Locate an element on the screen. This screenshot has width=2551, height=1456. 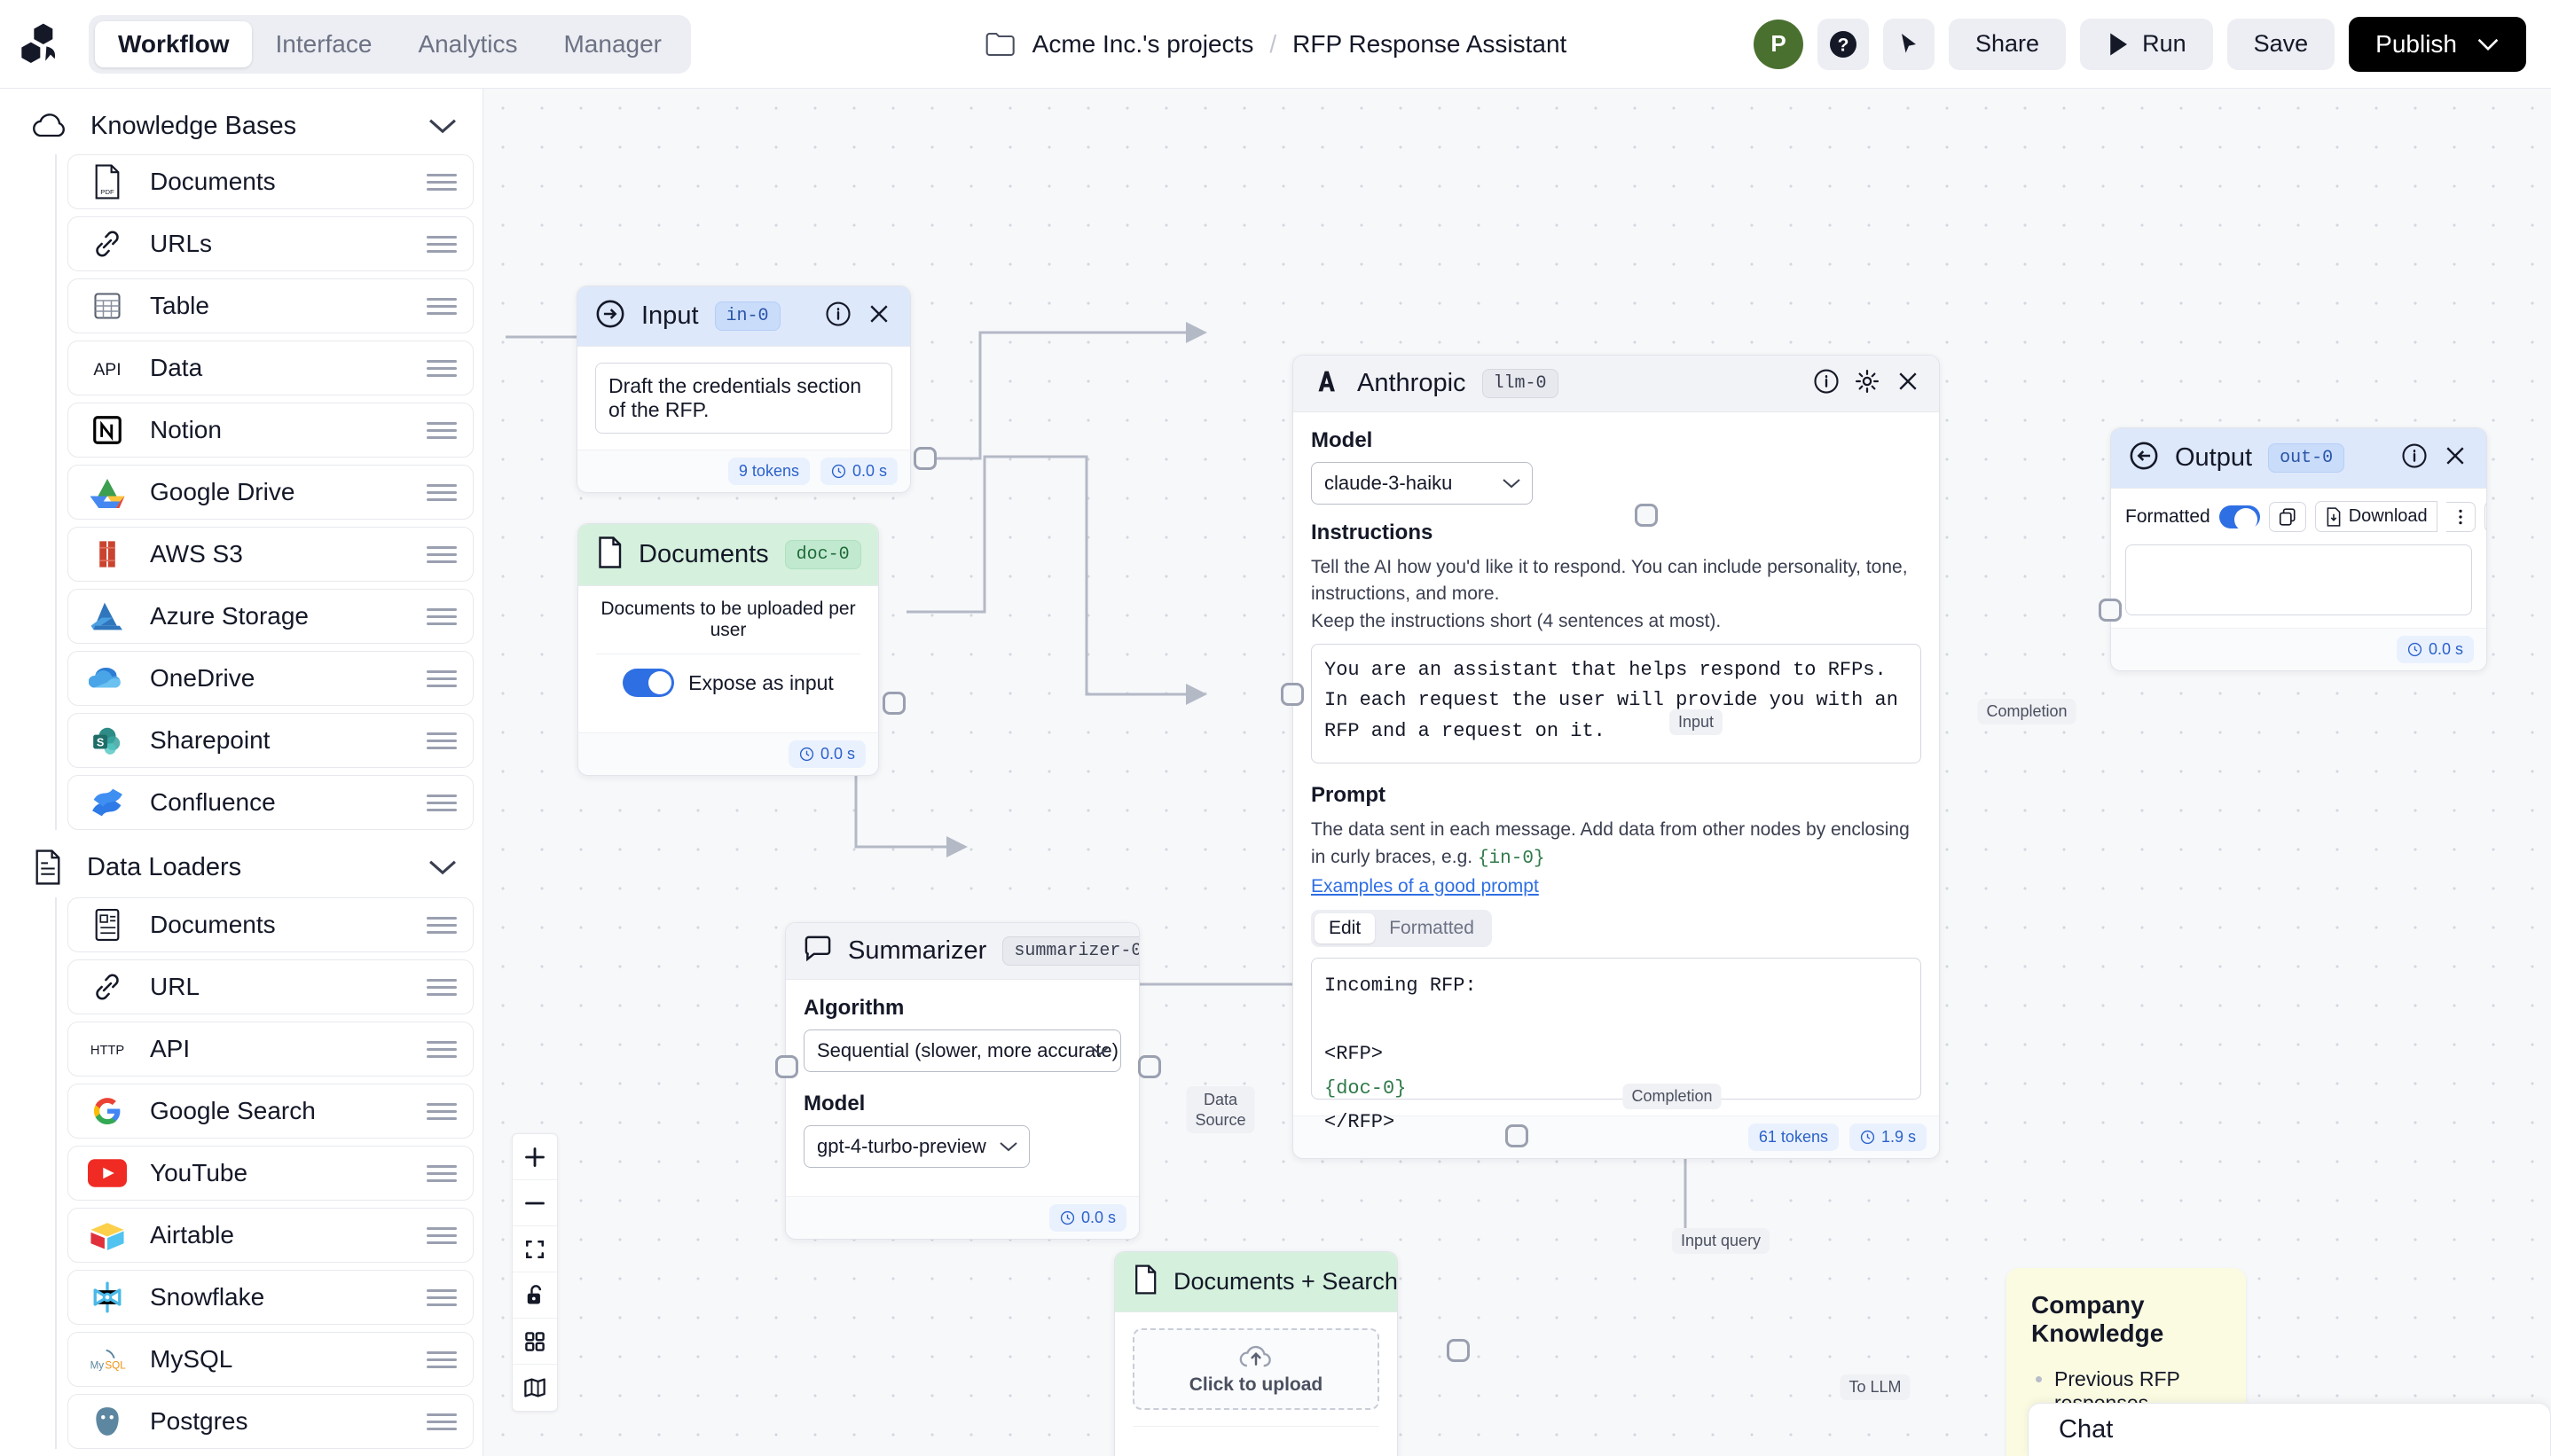
summarizer-input-port is located at coordinates (786, 1066).